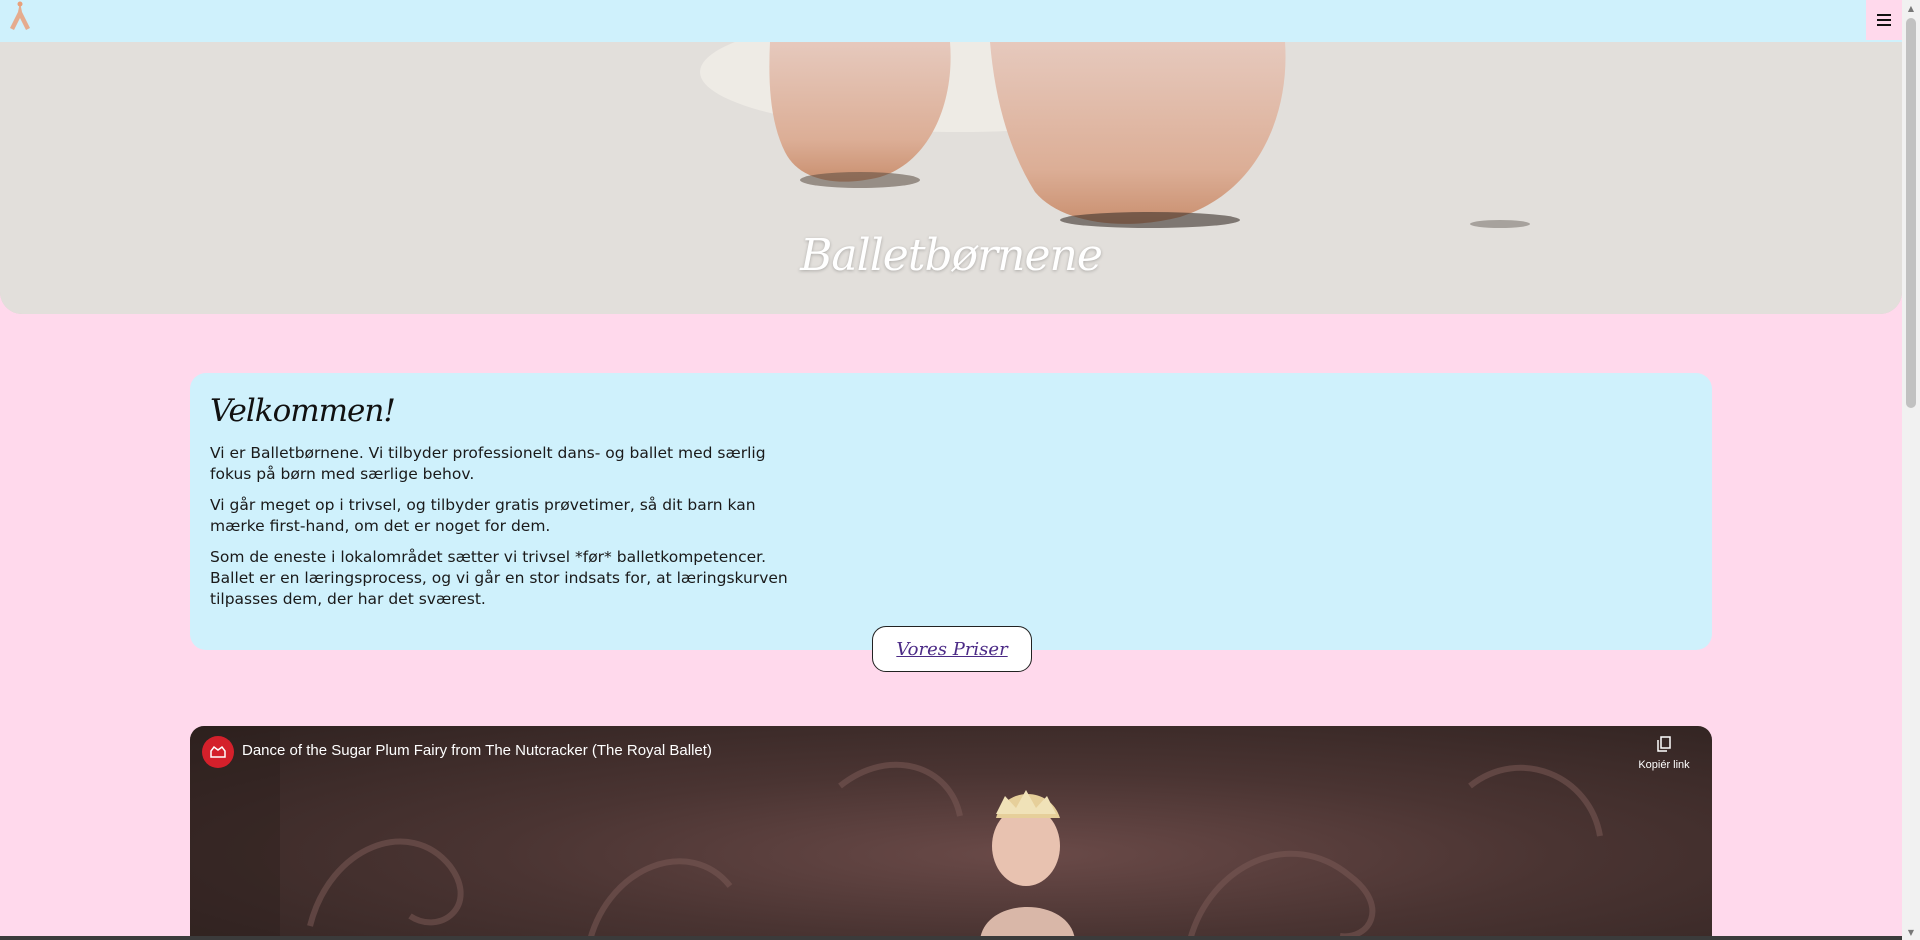 The width and height of the screenshot is (1920, 940). What do you see at coordinates (951, 938) in the screenshot?
I see `bottom-strip` at bounding box center [951, 938].